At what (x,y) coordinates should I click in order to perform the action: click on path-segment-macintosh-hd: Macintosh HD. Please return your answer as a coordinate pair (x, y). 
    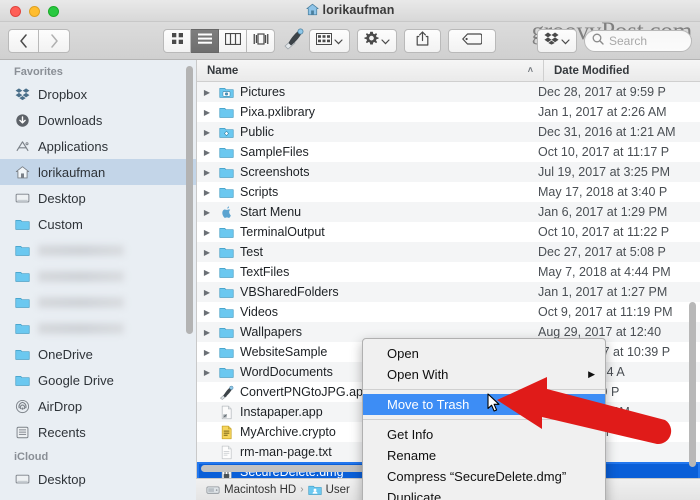
    Looking at the image, I should click on (251, 490).